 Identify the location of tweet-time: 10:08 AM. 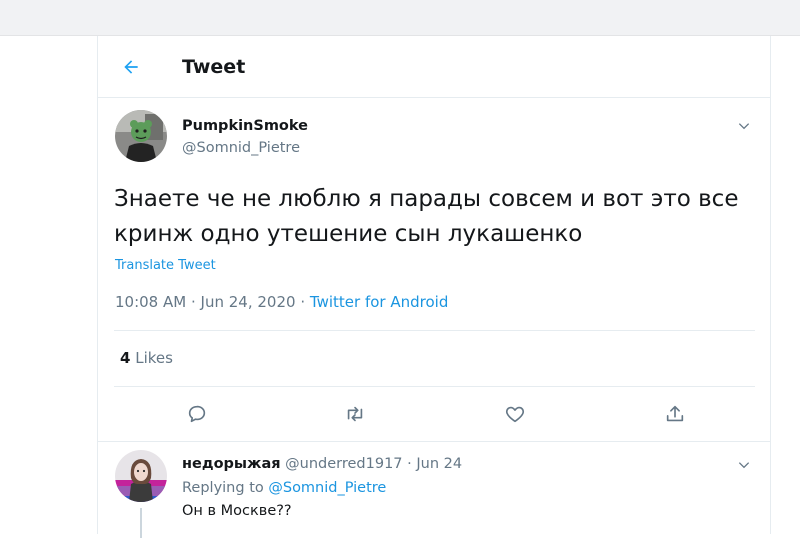
(150, 302).